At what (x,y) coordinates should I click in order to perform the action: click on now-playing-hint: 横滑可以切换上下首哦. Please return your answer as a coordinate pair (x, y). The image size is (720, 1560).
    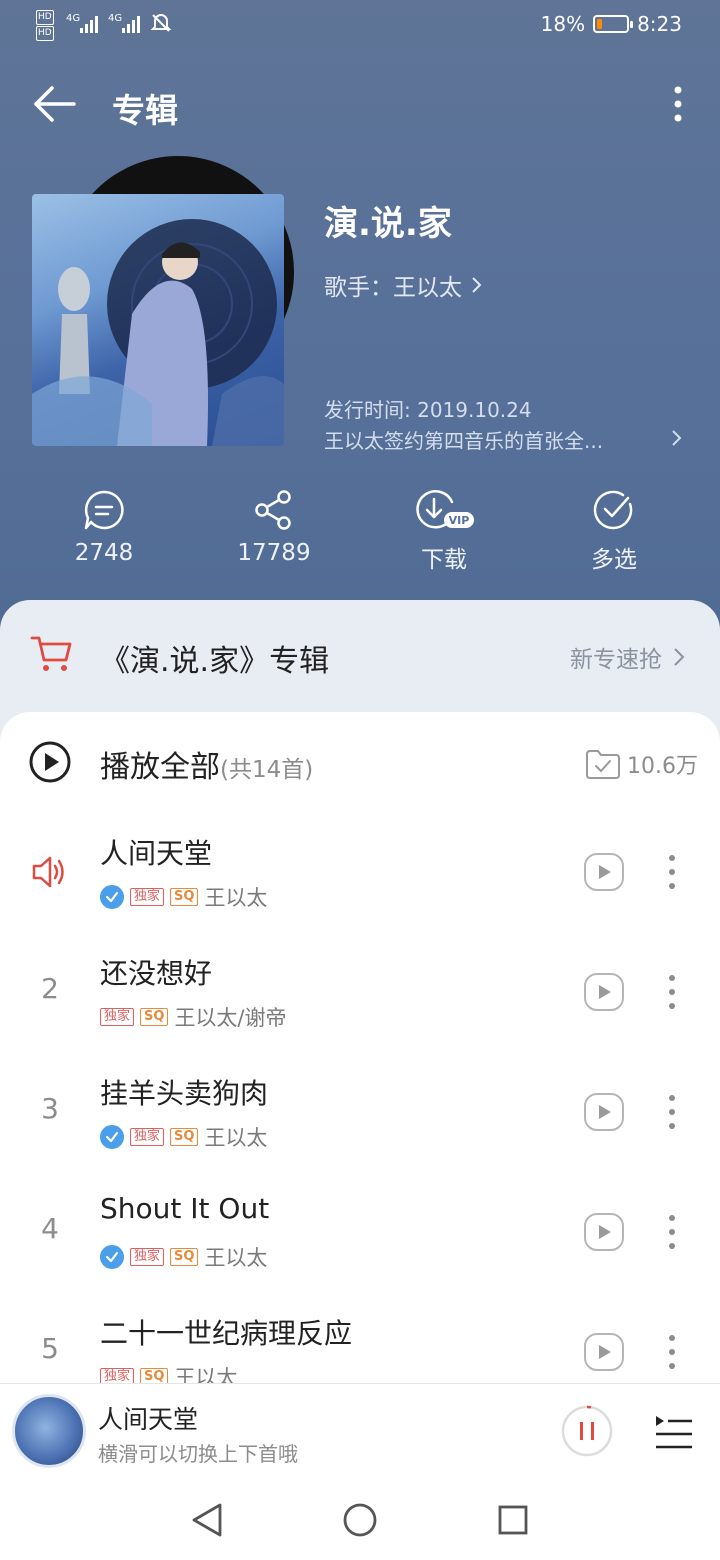
    Looking at the image, I should click on (198, 1454).